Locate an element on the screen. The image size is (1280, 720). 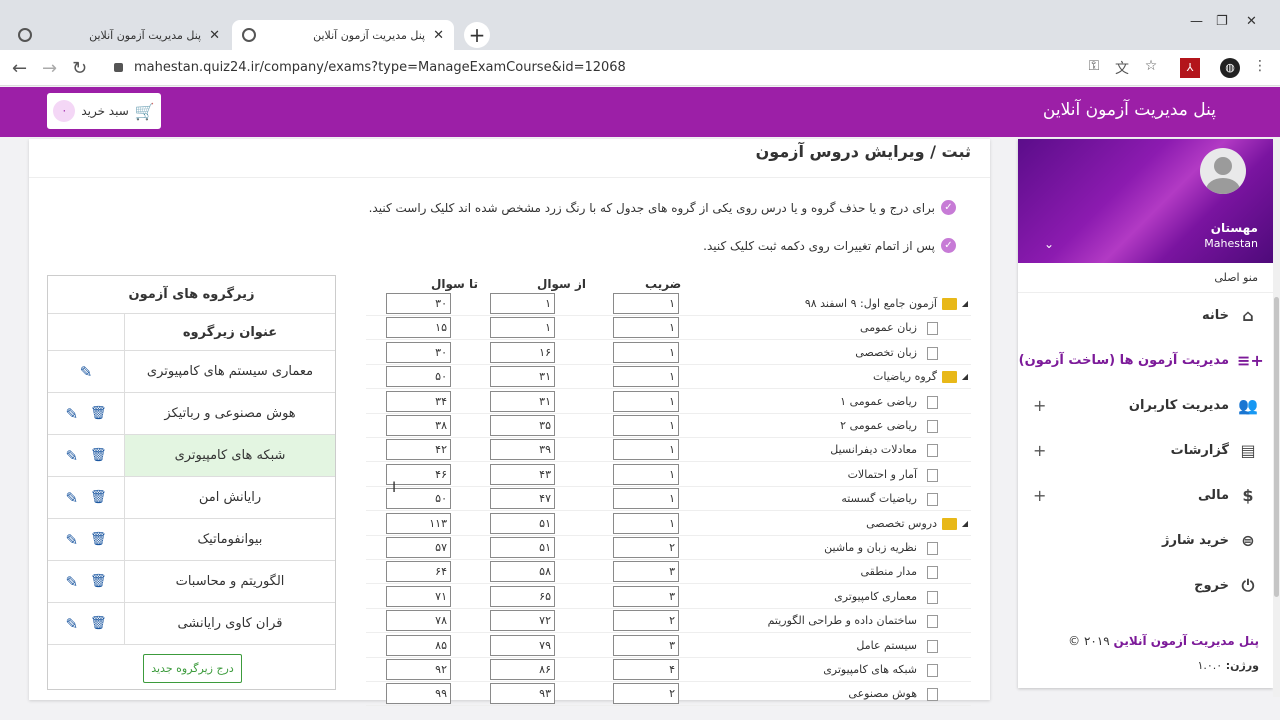
course-row: ساختمان داده و طراحی الگوریتم ۲ ۷۲ ۷۸ is located at coordinates (668, 621).